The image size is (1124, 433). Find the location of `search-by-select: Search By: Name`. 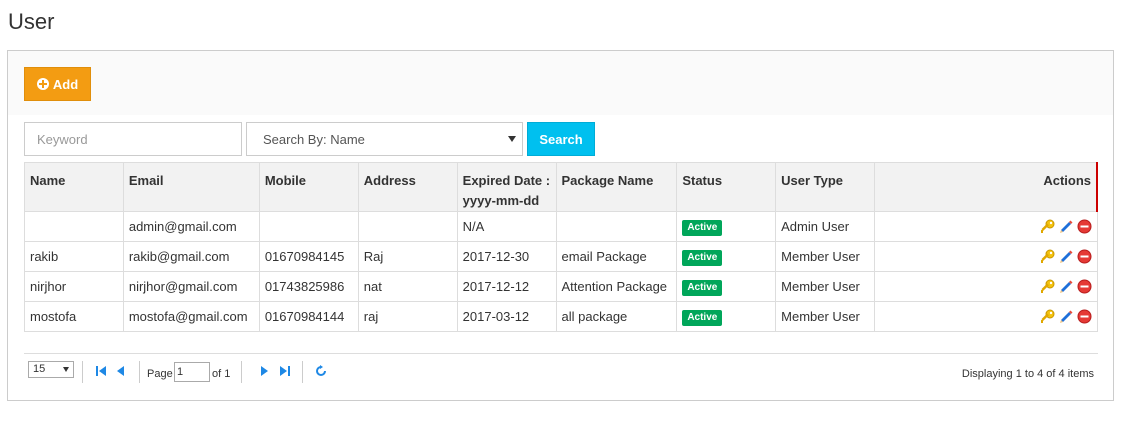

search-by-select: Search By: Name is located at coordinates (384, 139).